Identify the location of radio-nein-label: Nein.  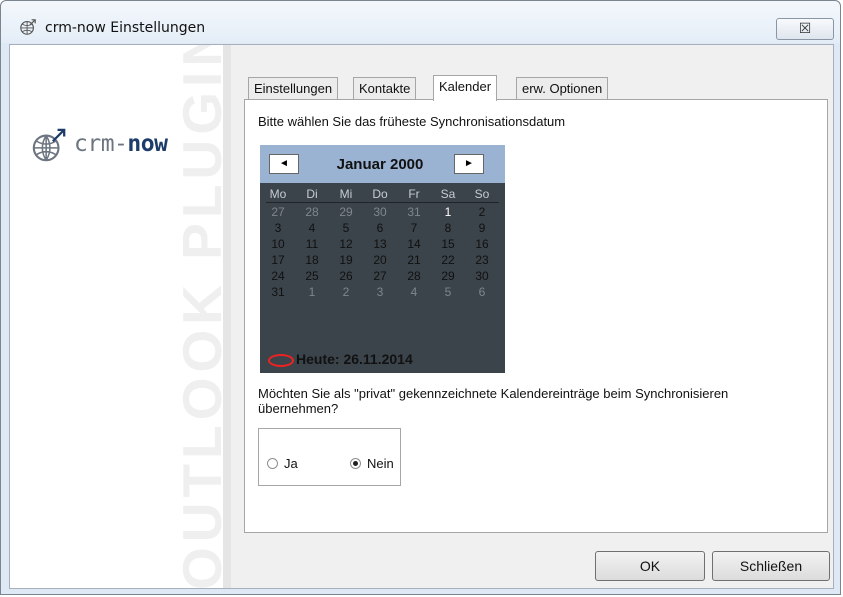
(380, 463).